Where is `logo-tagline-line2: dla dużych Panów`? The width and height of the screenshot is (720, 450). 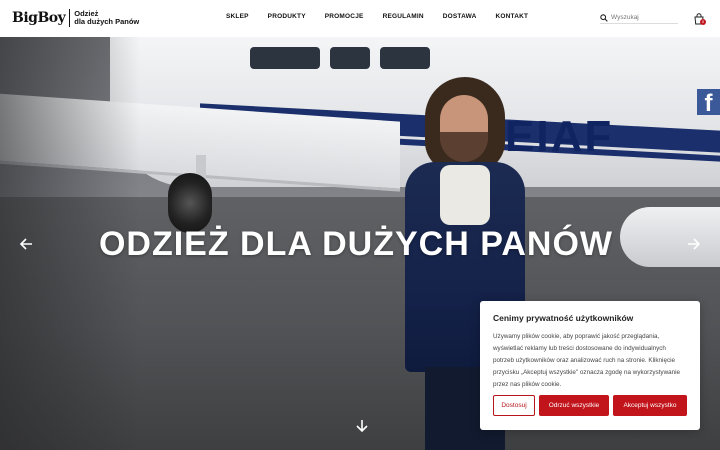
logo-tagline-line2: dla dużych Panów is located at coordinates (107, 21).